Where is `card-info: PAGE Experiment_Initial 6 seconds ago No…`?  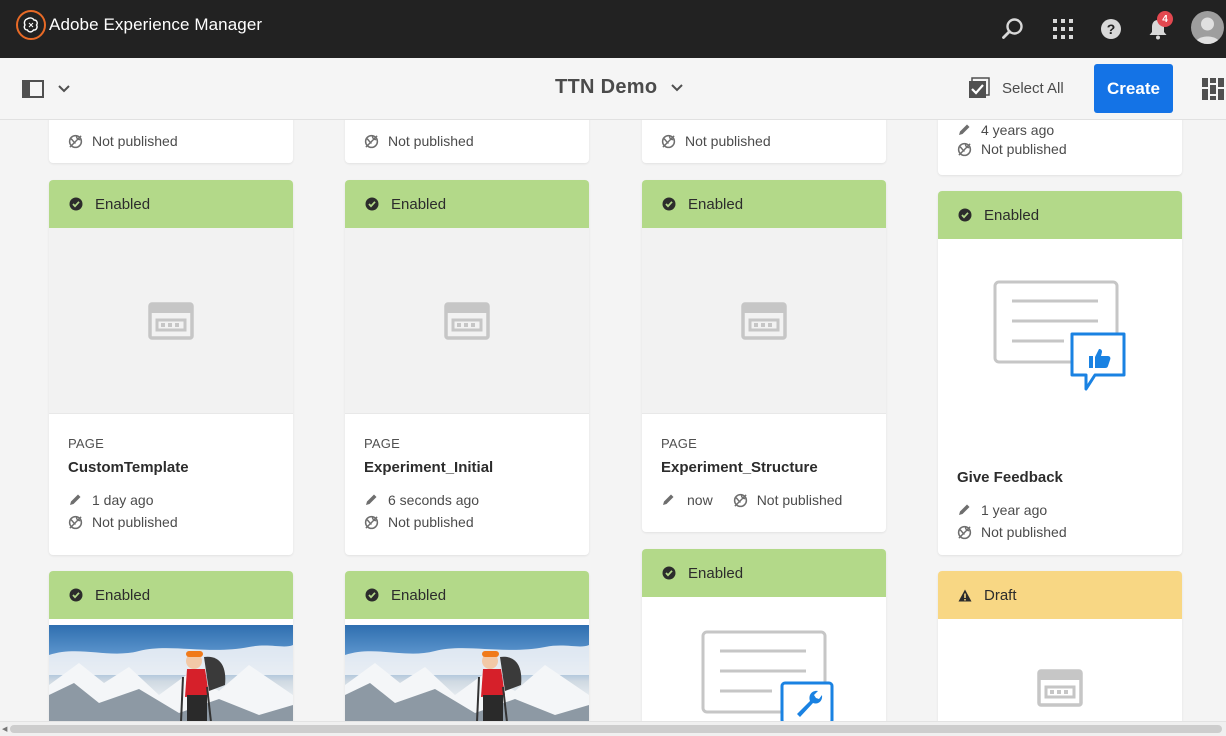
card-info: PAGE Experiment_Initial 6 seconds ago No… is located at coordinates (467, 472).